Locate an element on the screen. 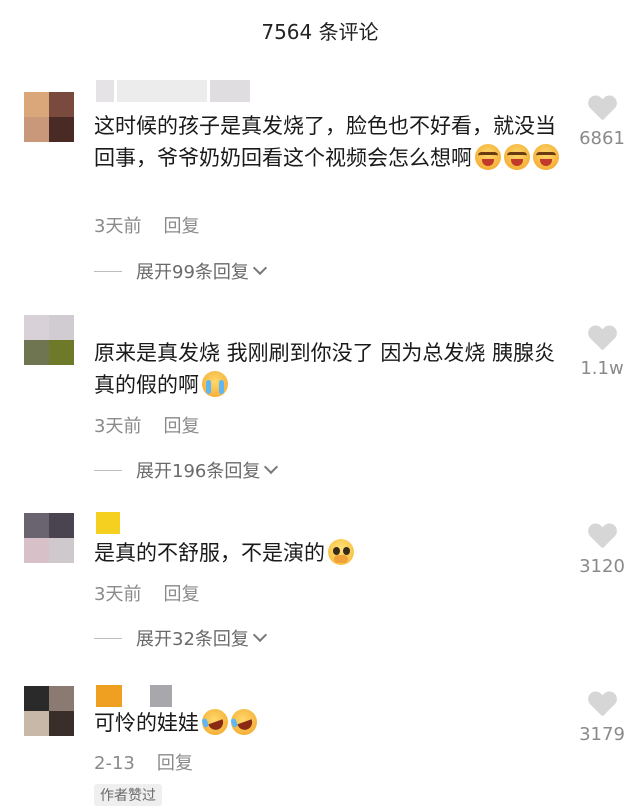 This screenshot has width=640, height=809. comments-header: 7564 条评论 is located at coordinates (320, 30).